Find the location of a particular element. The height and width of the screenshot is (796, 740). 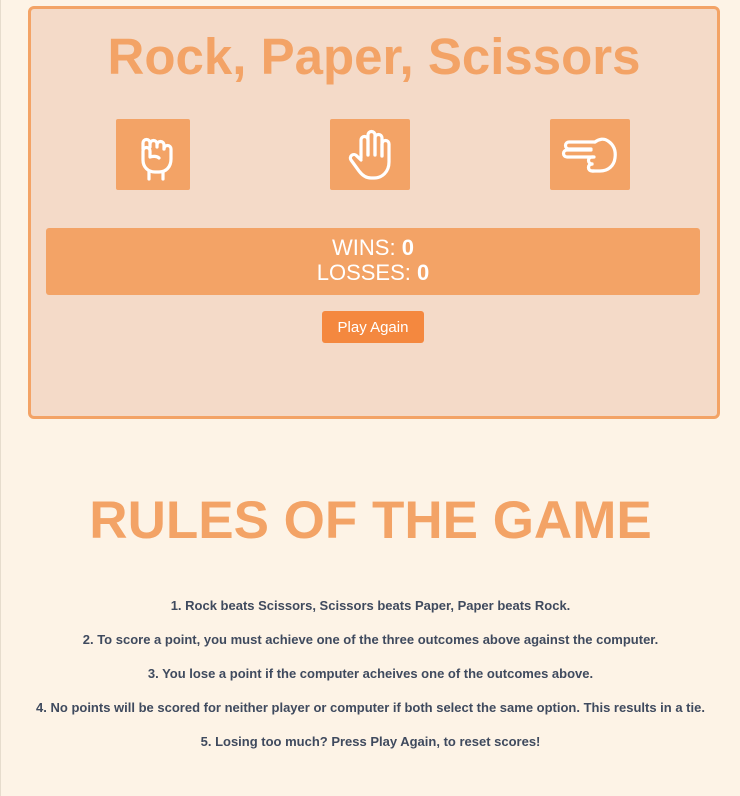

rules-title: RULES OF THE GAME is located at coordinates (370, 520).